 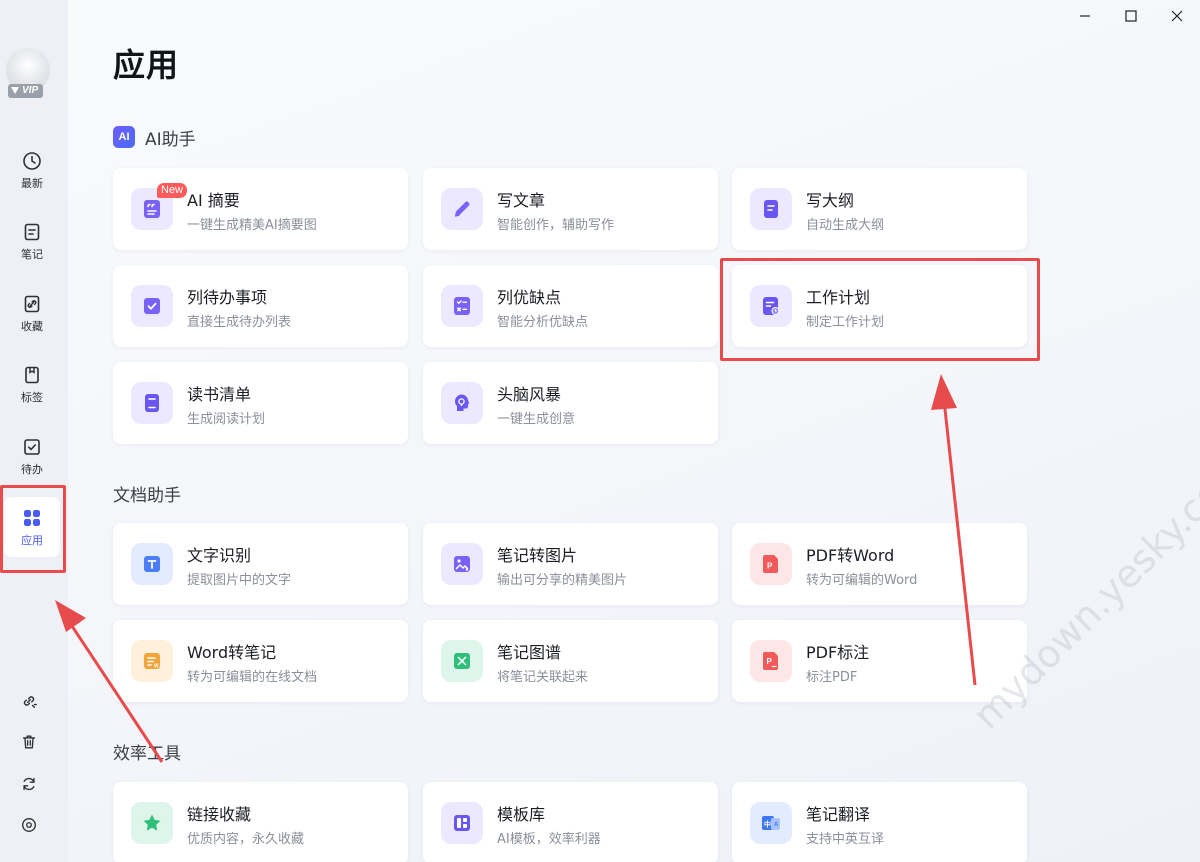 I want to click on app-card-todo-list: 列待办事项 直接生成待办列表, so click(x=260, y=306).